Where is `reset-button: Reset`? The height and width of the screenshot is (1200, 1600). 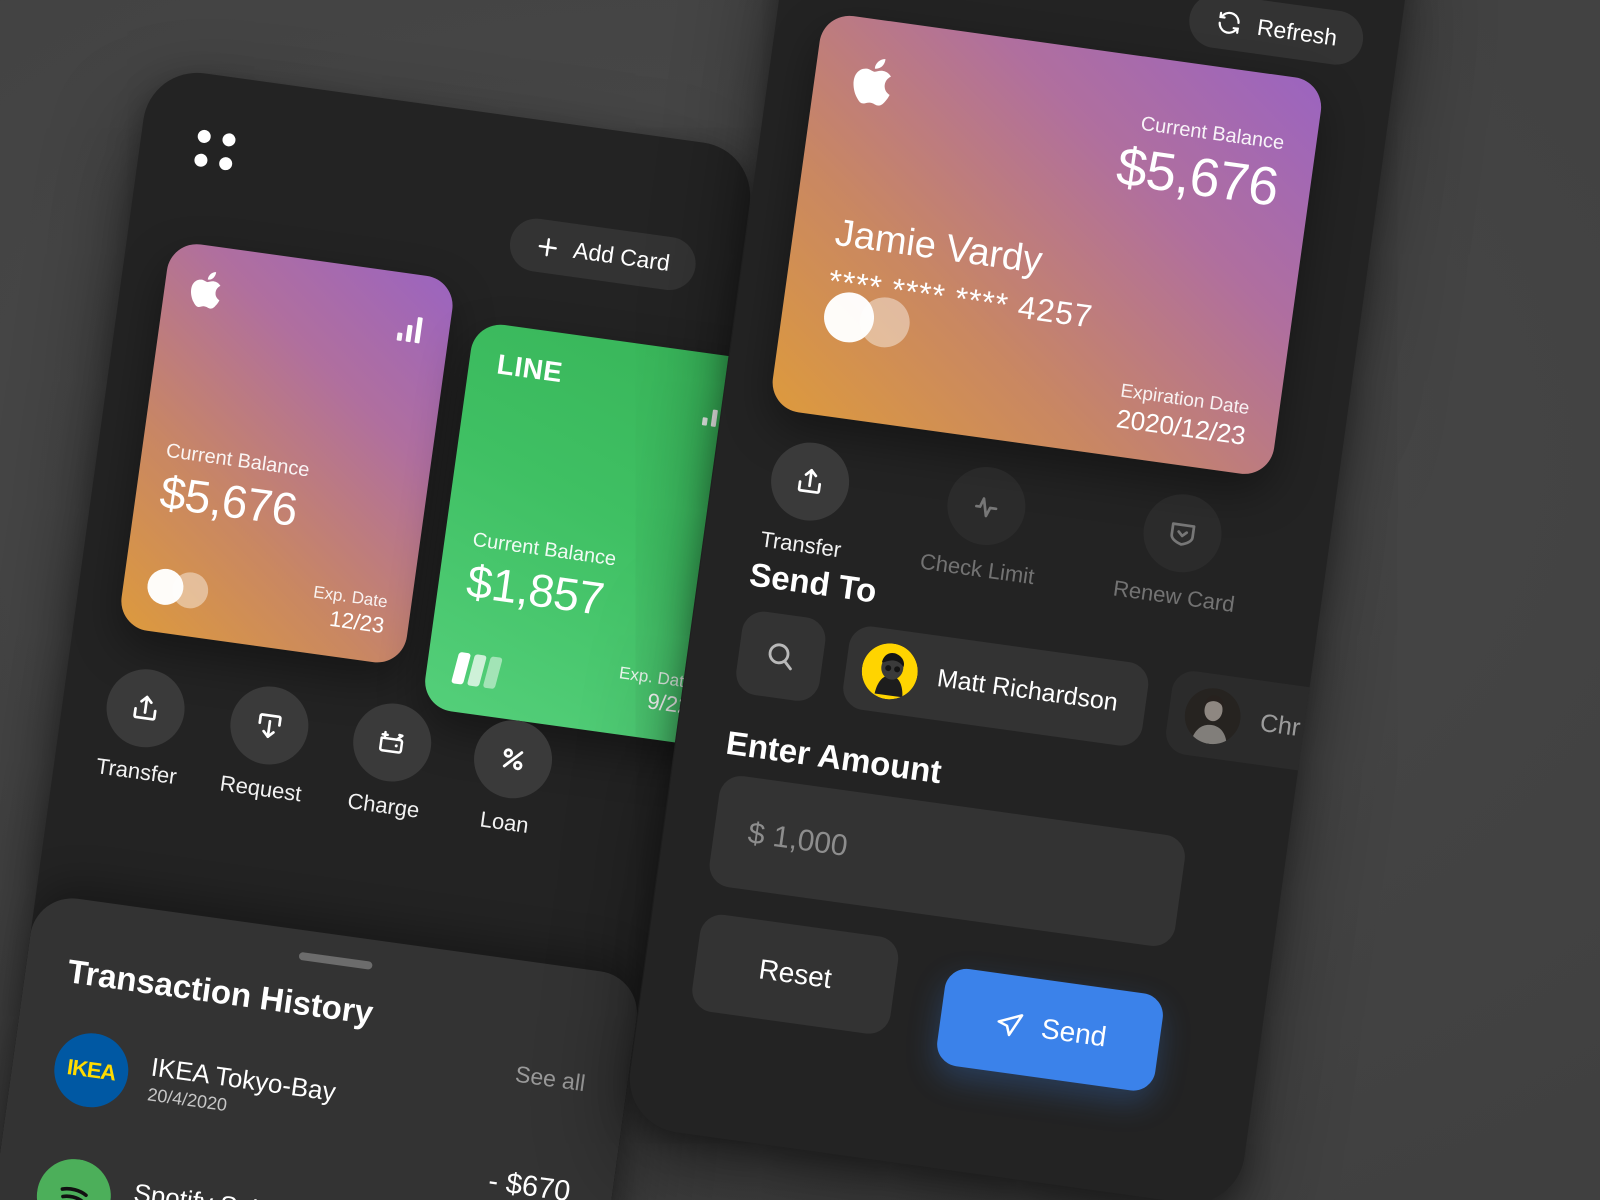 reset-button: Reset is located at coordinates (795, 974).